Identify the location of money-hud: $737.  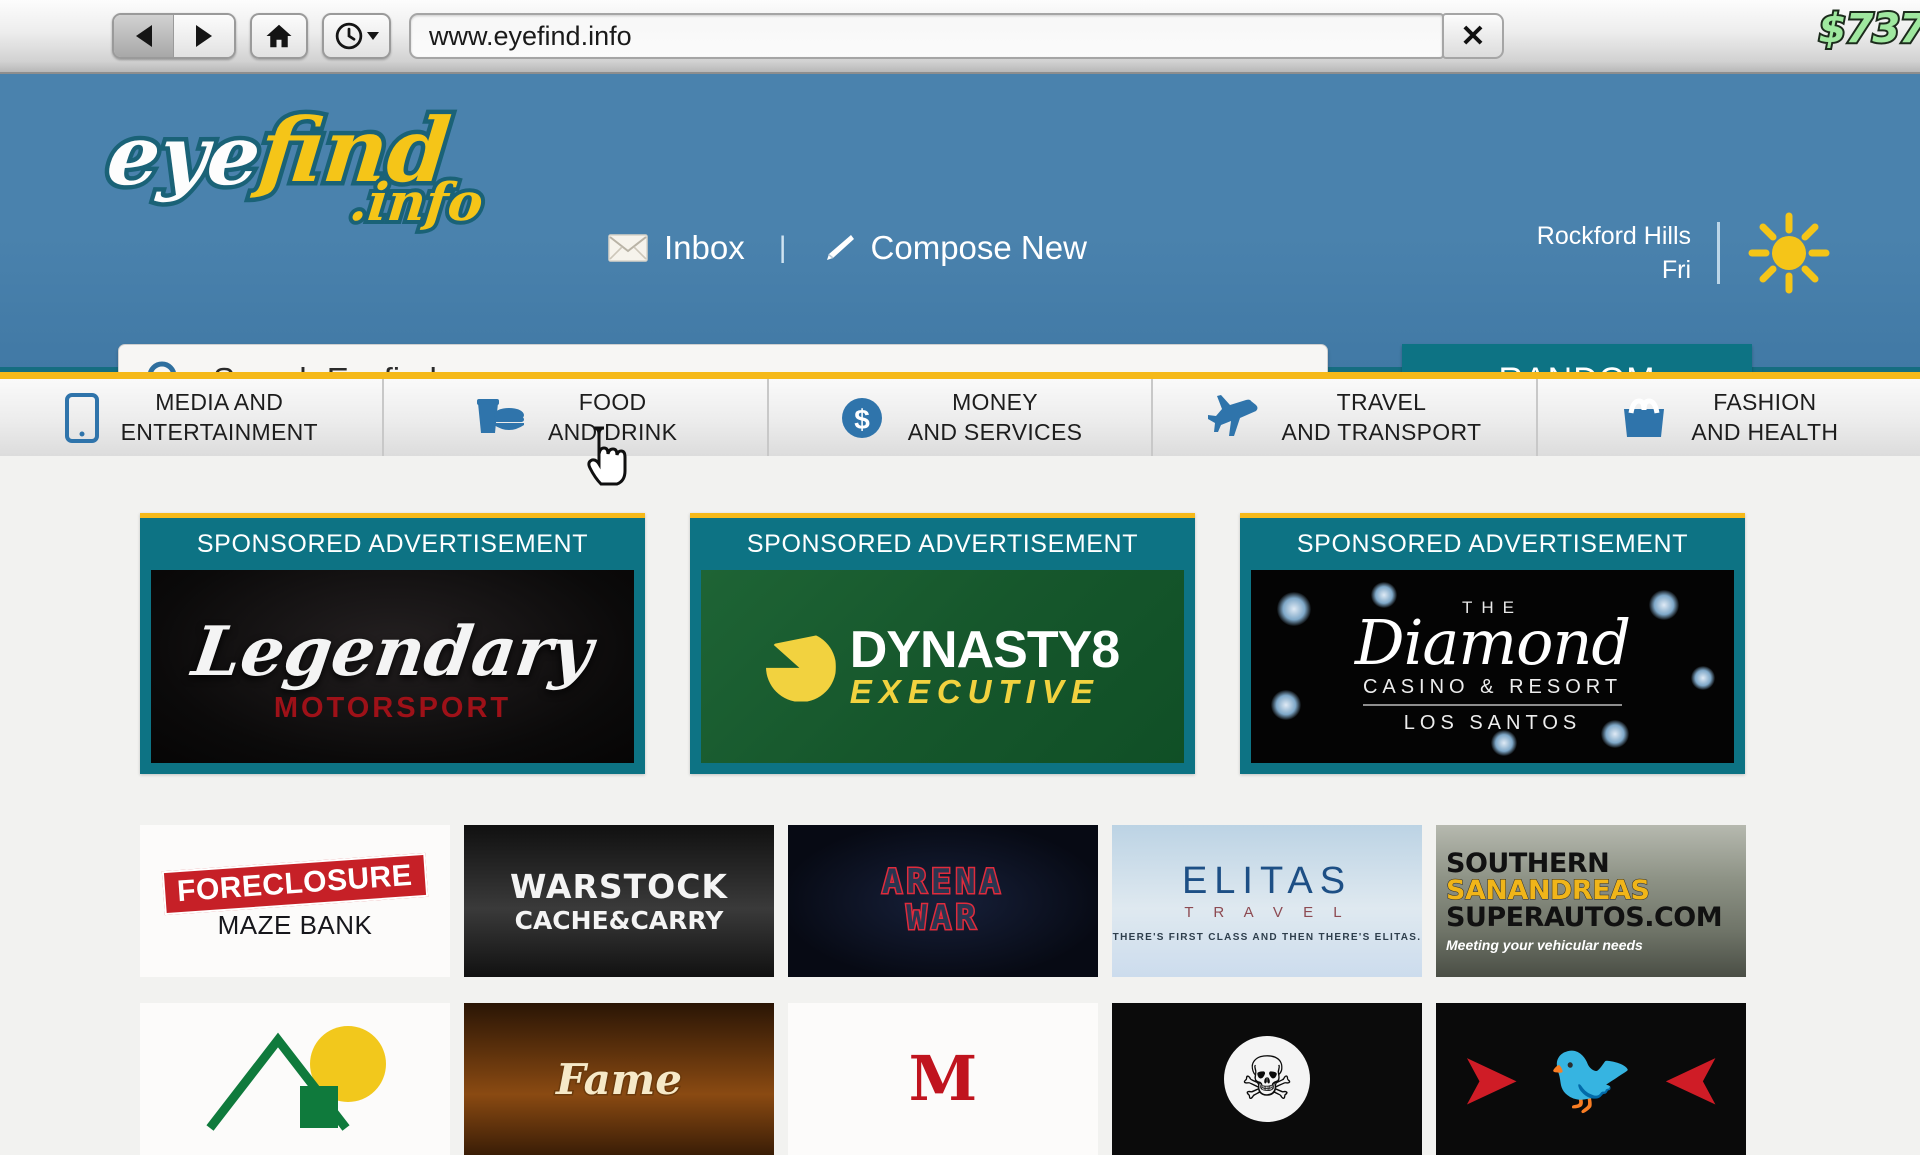
(1868, 29).